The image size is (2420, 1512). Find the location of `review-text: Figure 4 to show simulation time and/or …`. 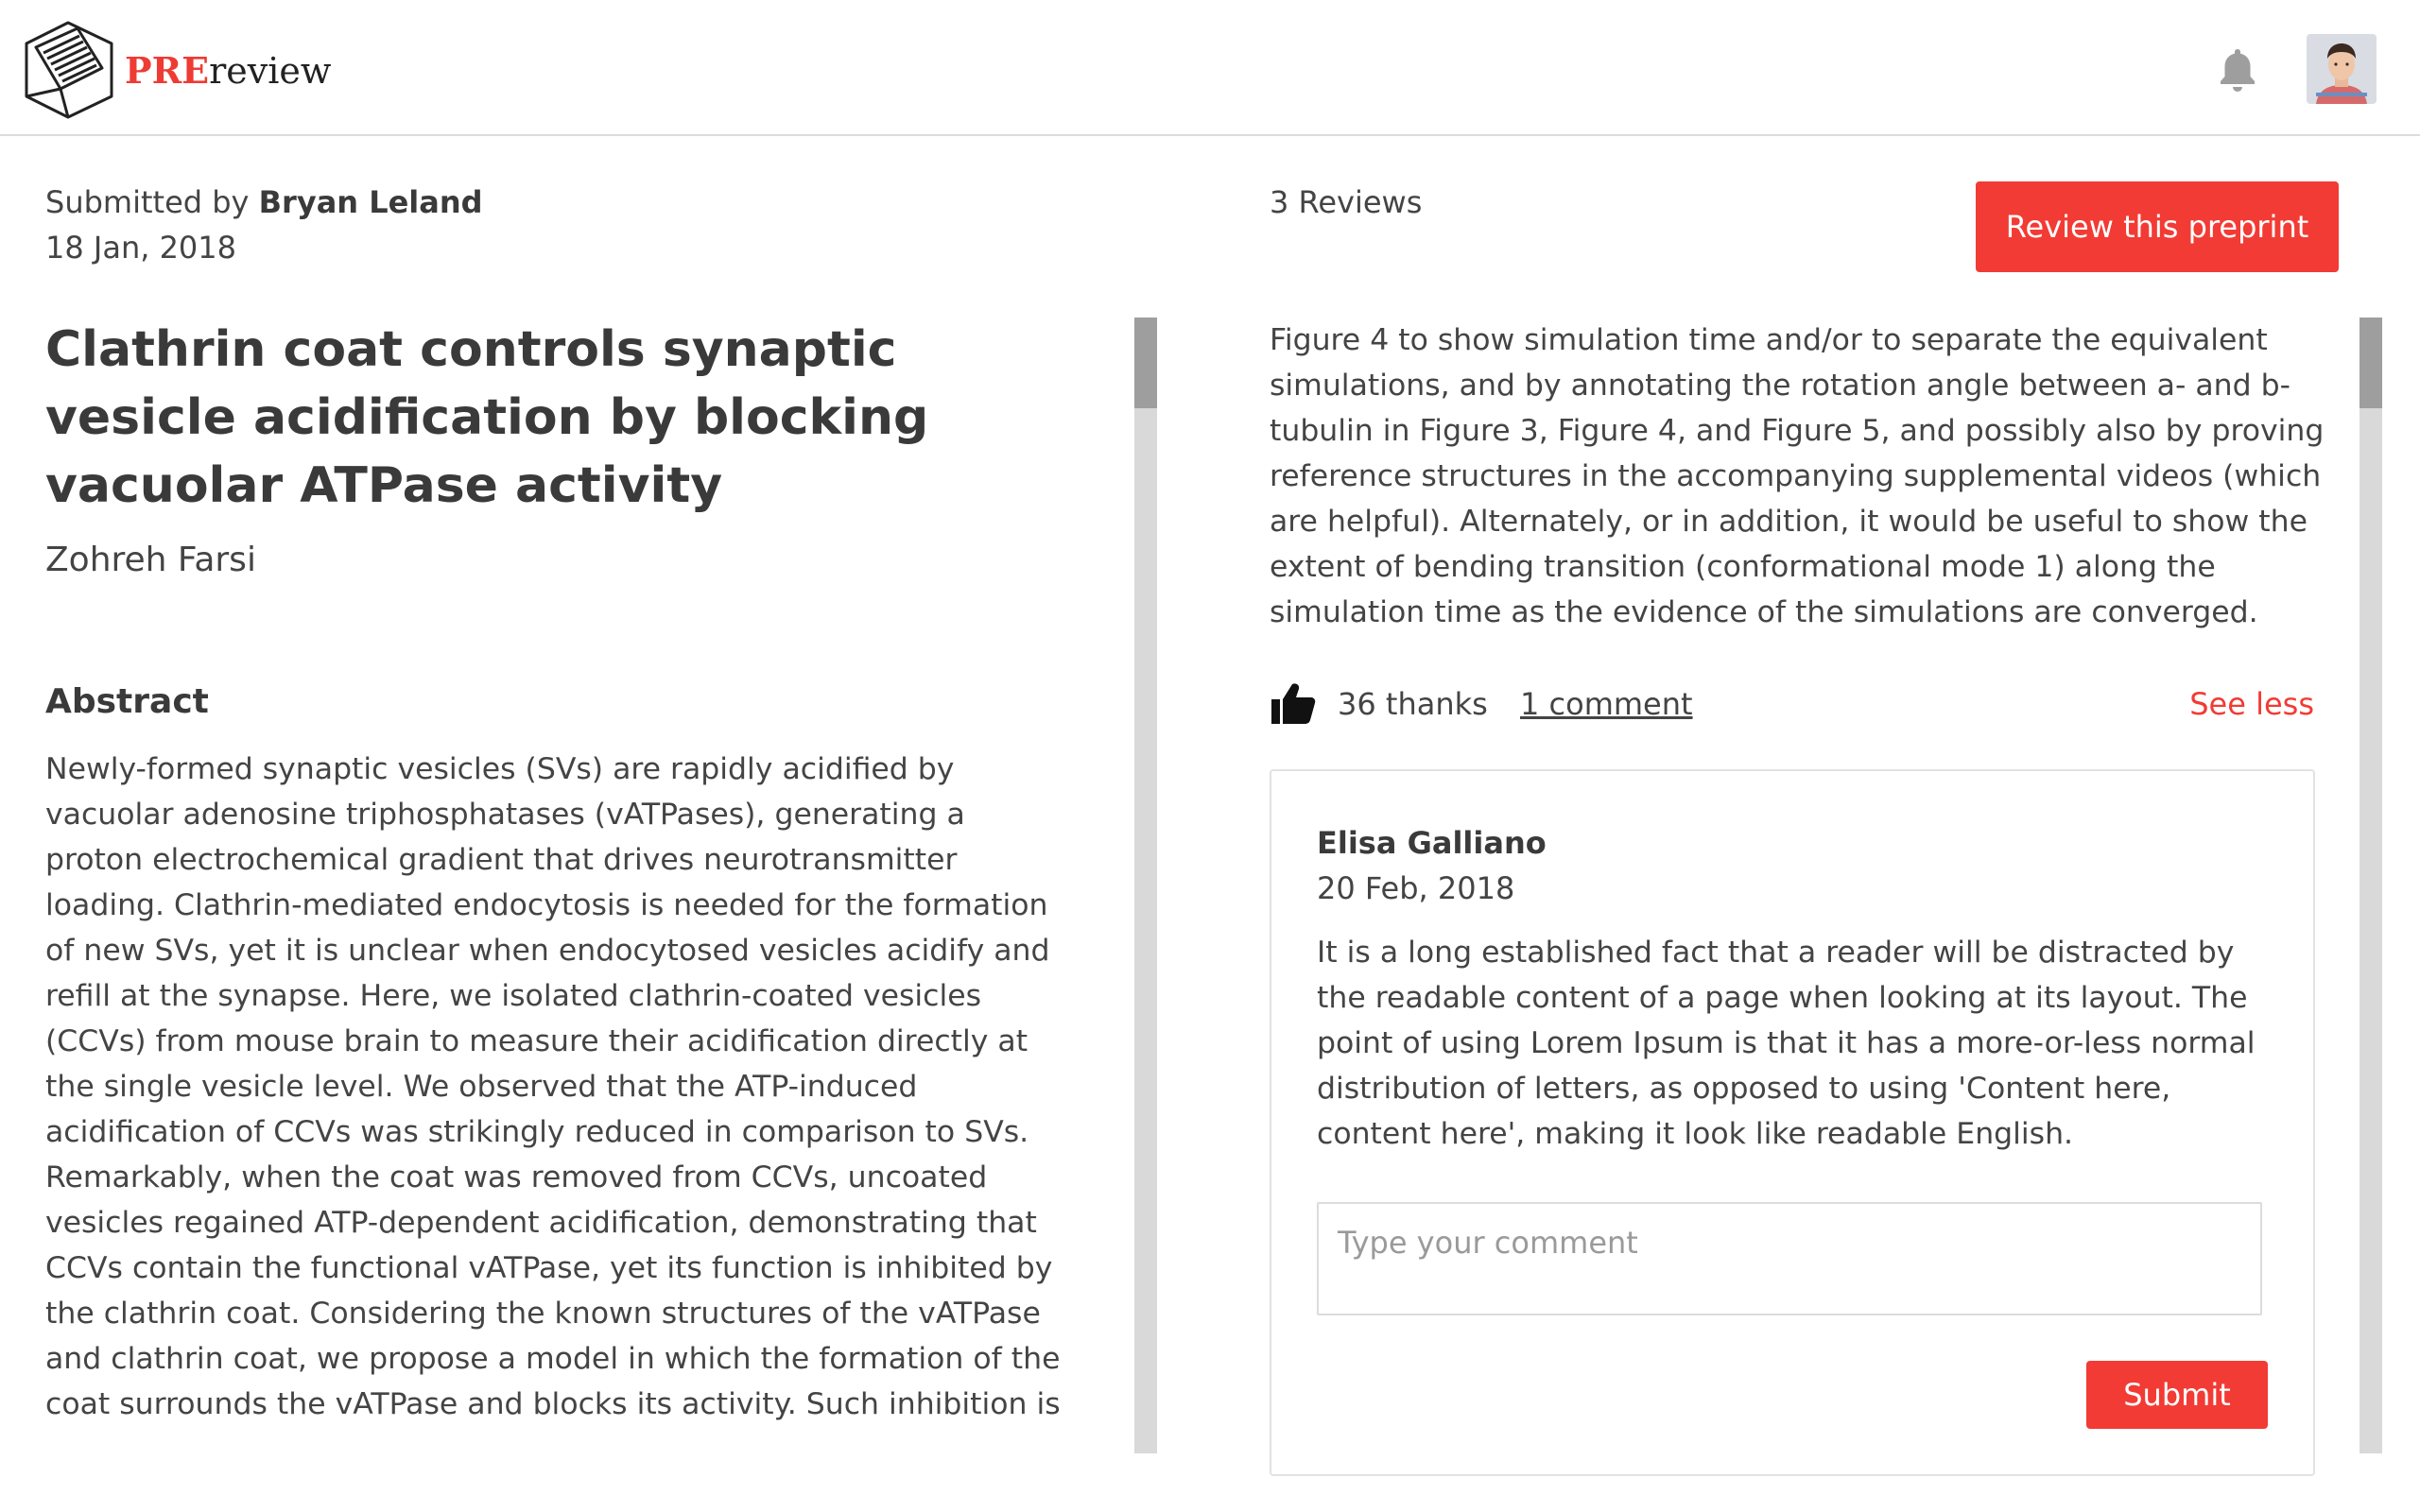

review-text: Figure 4 to show simulation time and/or … is located at coordinates (1797, 476).